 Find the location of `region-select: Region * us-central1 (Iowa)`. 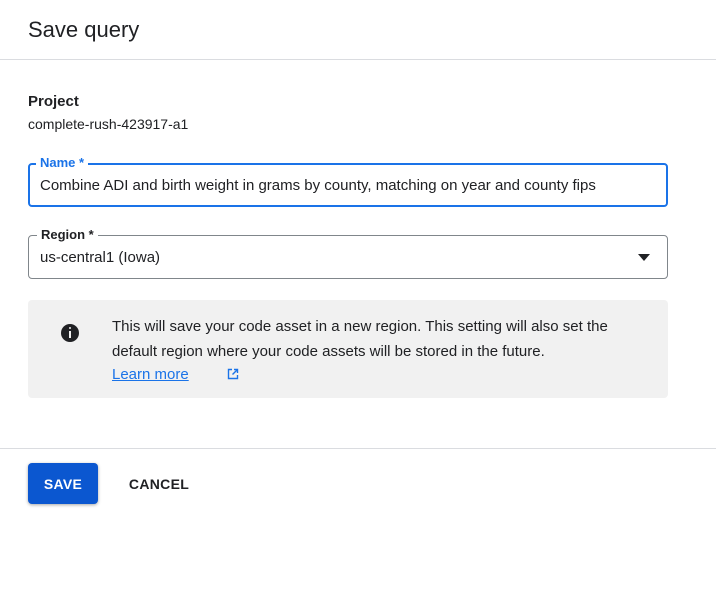

region-select: Region * us-central1 (Iowa) is located at coordinates (348, 253).